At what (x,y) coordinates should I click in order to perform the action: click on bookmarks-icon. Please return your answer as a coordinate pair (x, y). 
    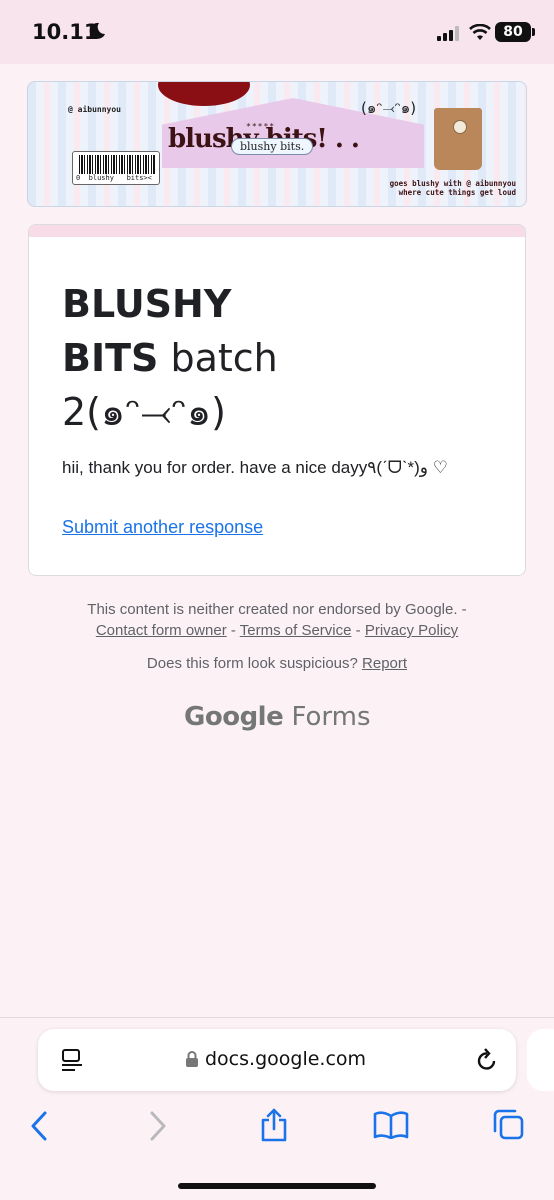
    Looking at the image, I should click on (391, 1125).